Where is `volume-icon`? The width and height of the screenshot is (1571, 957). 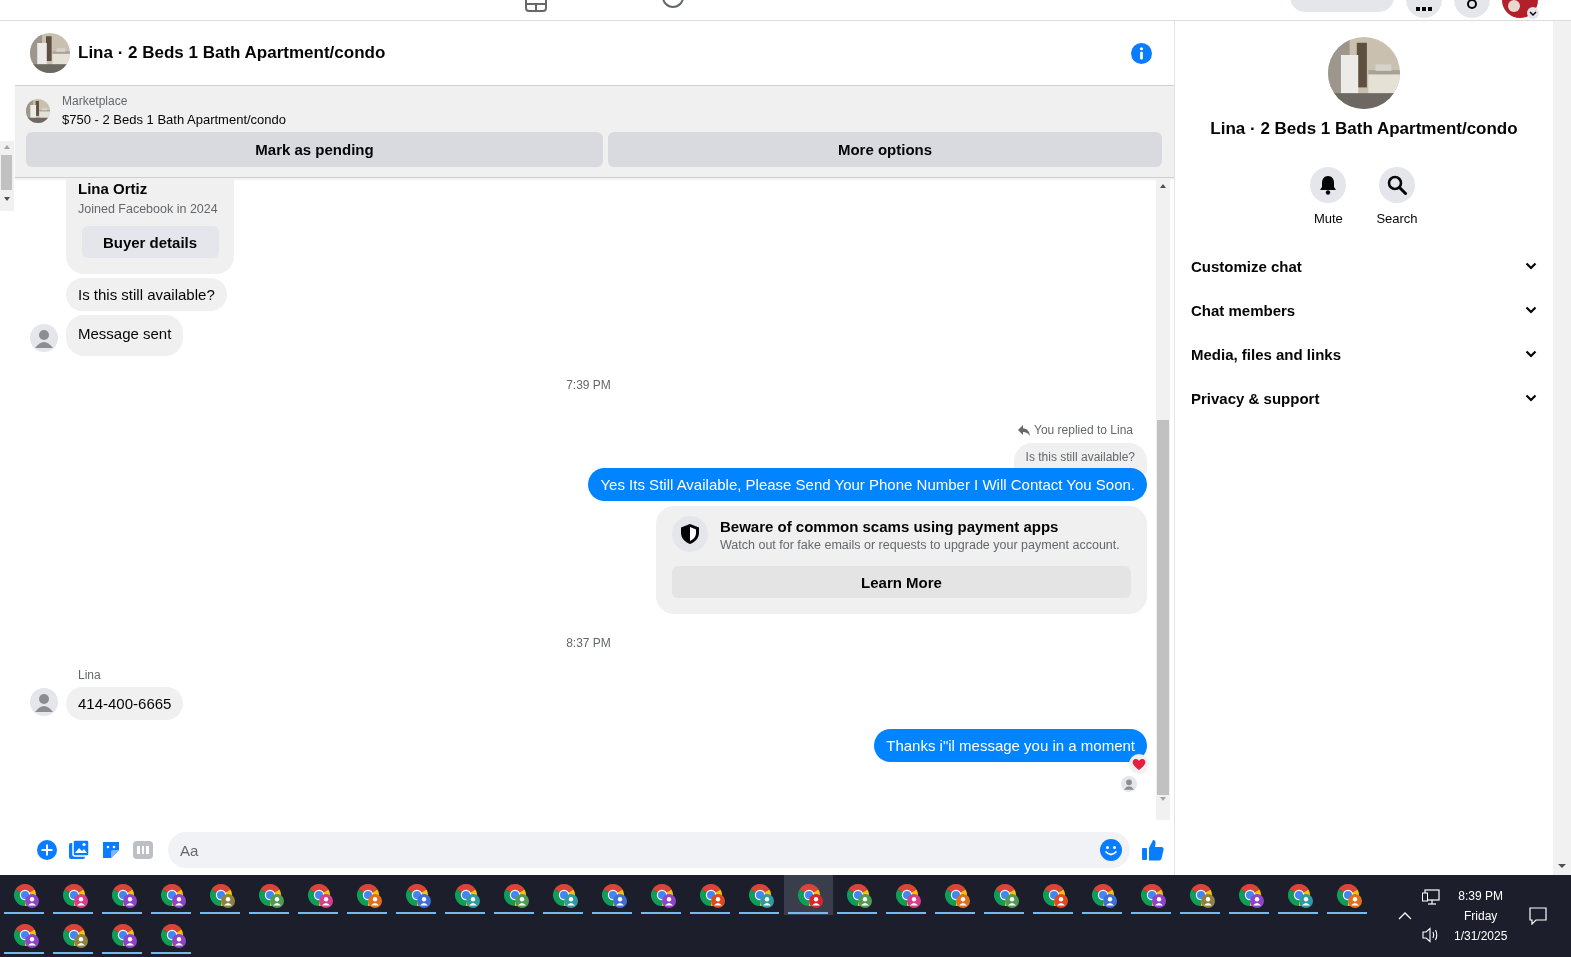
volume-icon is located at coordinates (1431, 935).